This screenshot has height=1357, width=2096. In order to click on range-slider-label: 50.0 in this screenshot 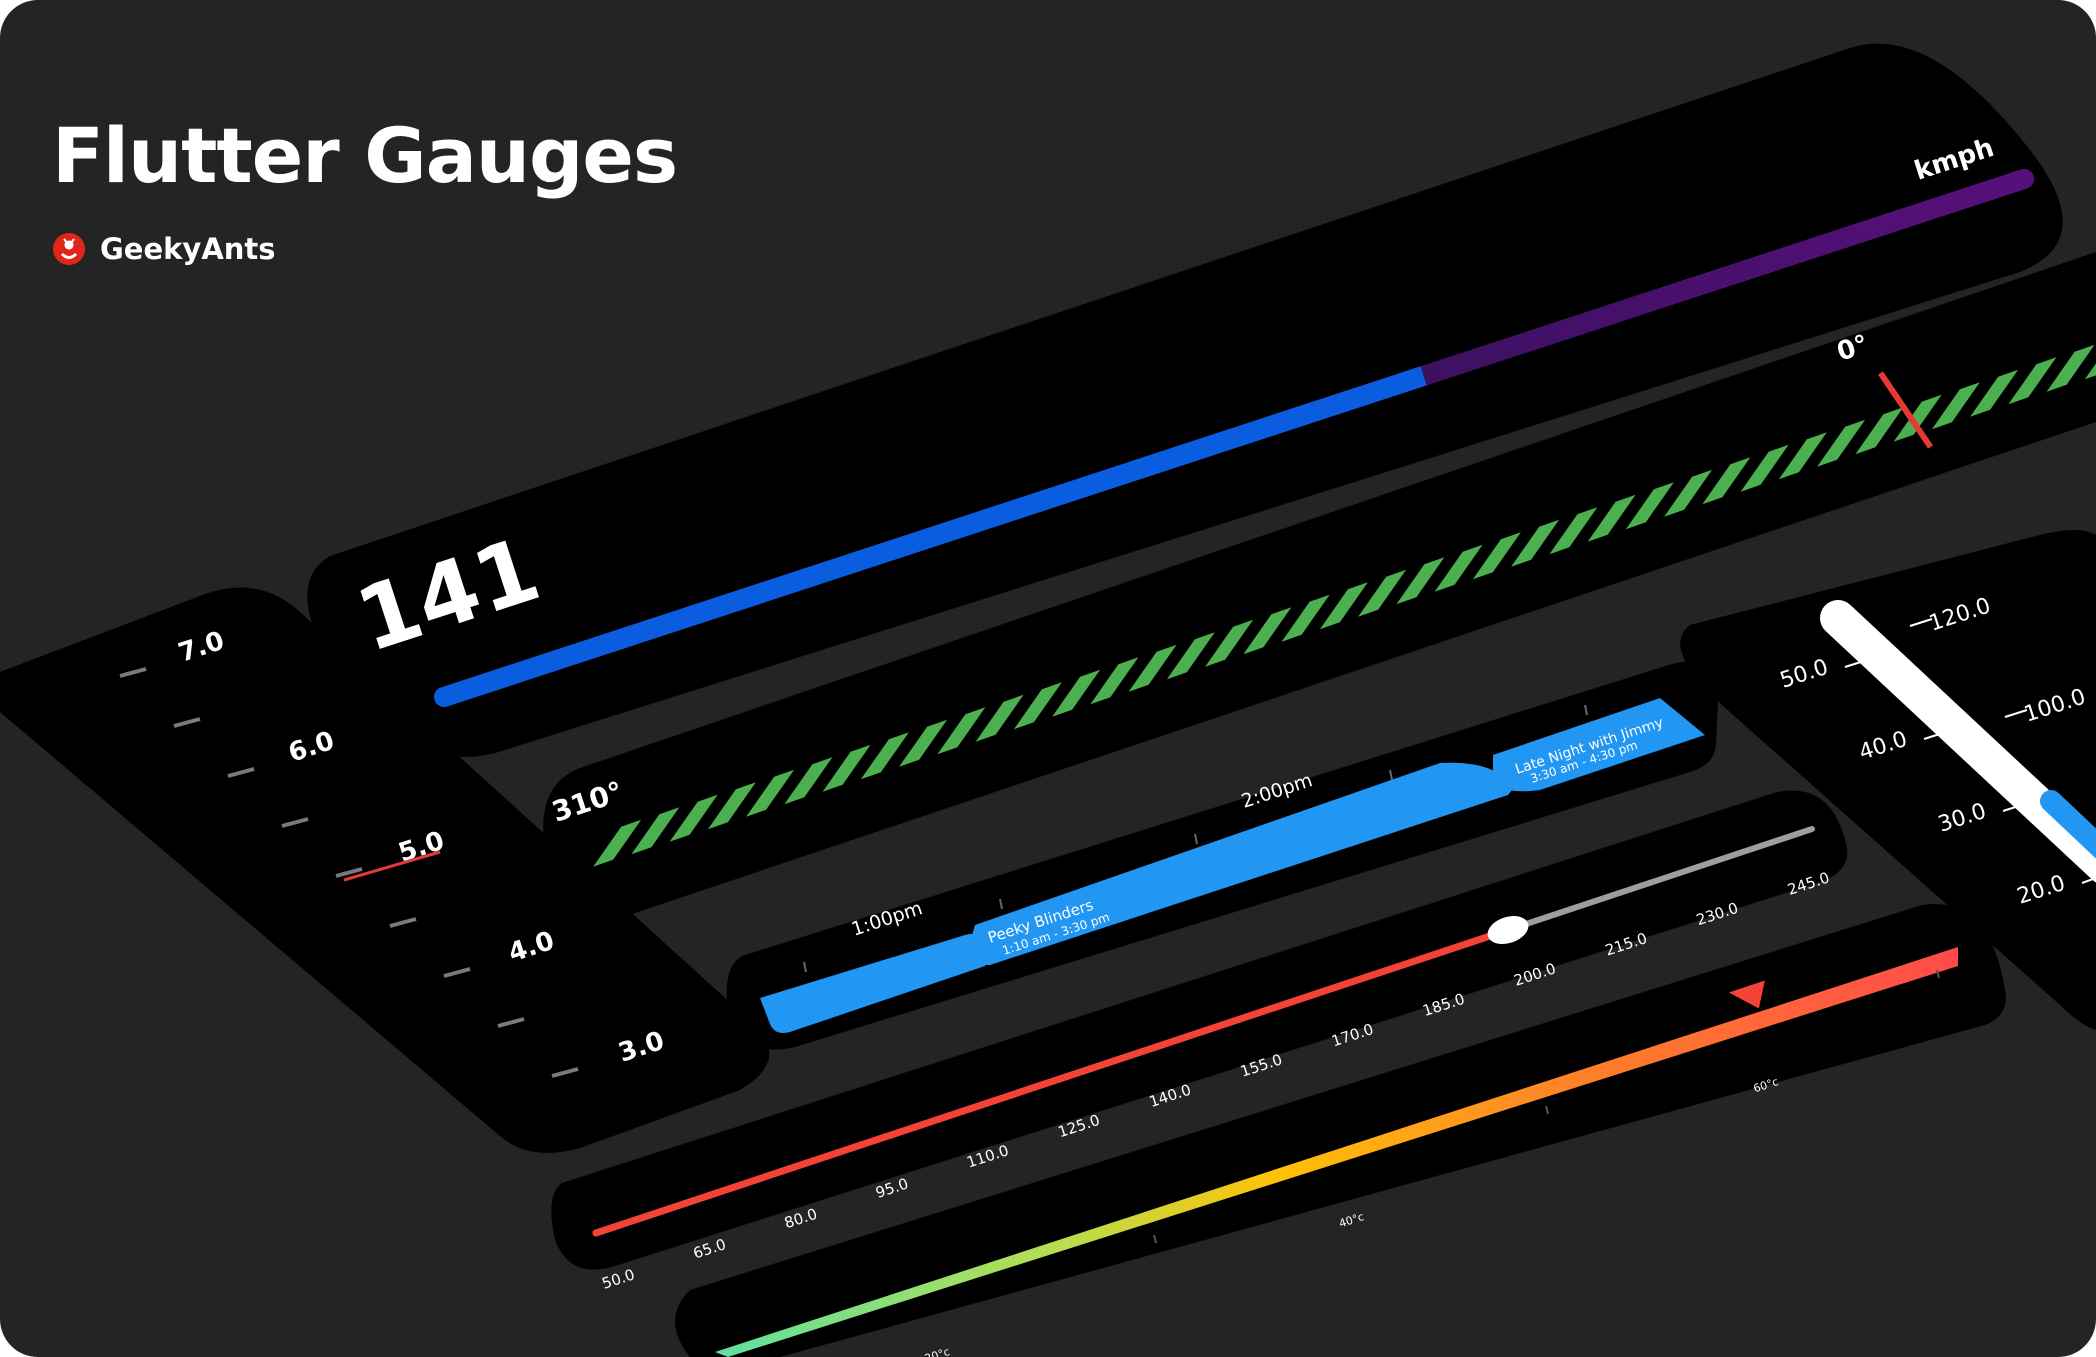, I will do `click(618, 1278)`.